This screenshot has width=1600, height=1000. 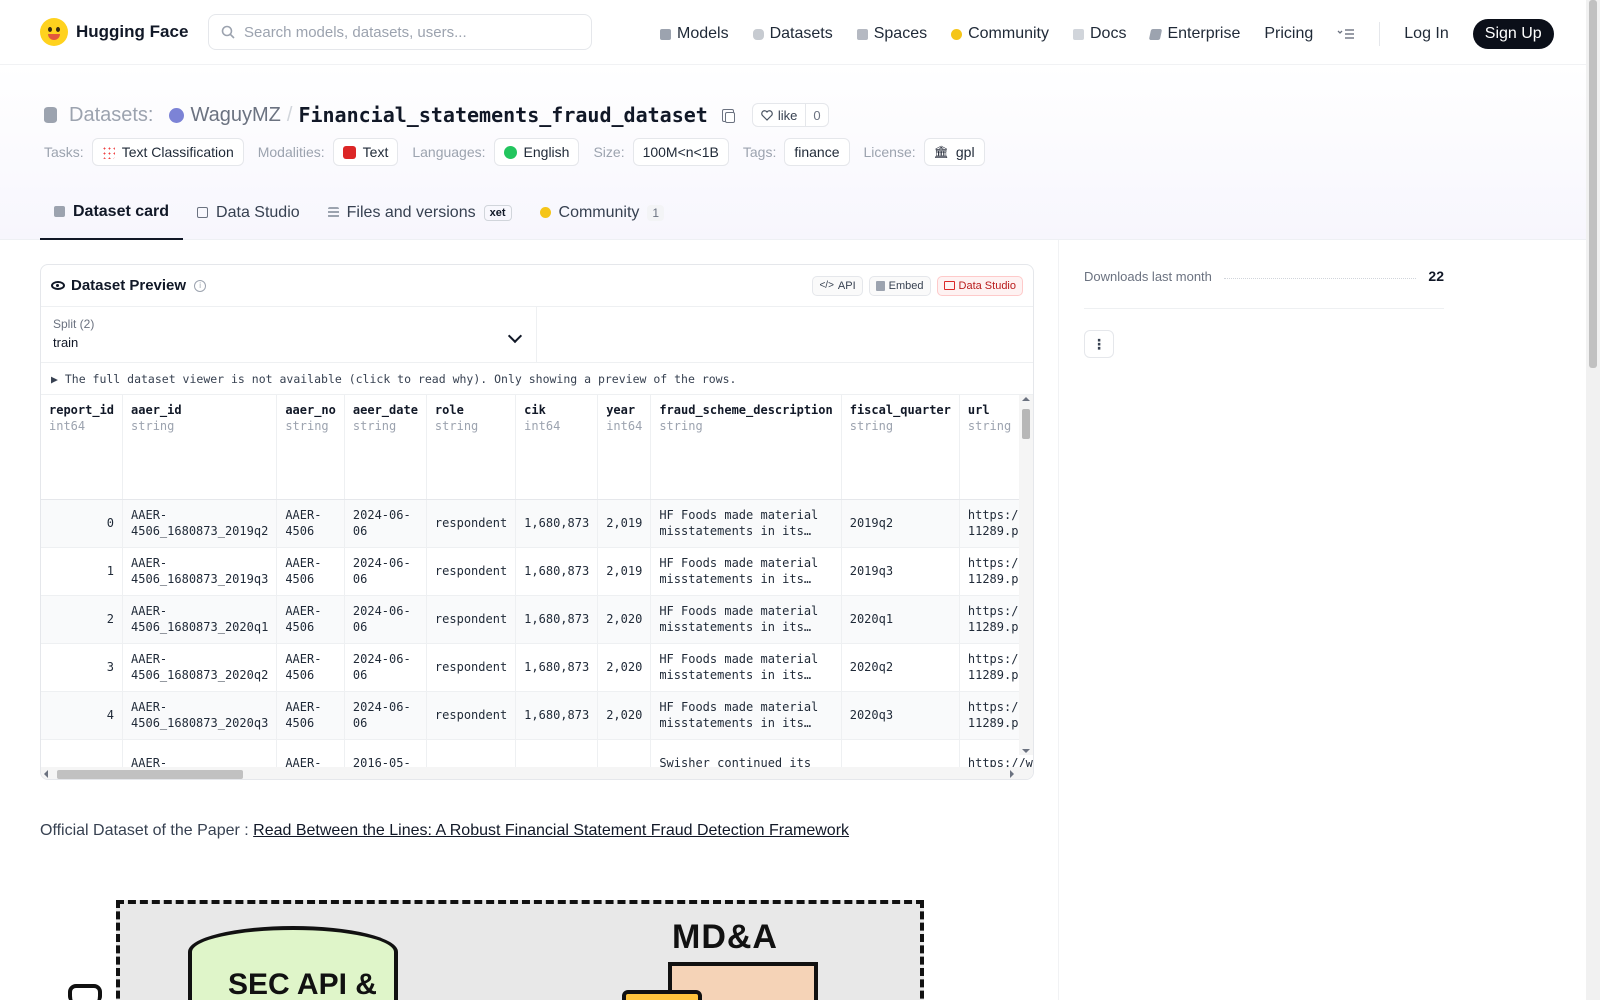 What do you see at coordinates (50, 115) in the screenshot?
I see `dataset-icon` at bounding box center [50, 115].